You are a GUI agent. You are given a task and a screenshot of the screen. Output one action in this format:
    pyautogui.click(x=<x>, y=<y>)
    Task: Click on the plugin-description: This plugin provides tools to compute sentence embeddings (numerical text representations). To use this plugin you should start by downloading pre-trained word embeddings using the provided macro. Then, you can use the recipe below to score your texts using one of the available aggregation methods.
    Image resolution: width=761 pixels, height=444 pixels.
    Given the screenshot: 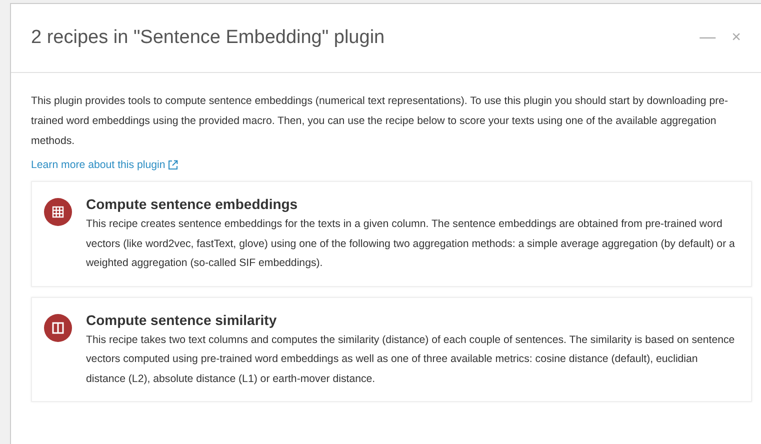 What is the action you would take?
    pyautogui.click(x=380, y=121)
    